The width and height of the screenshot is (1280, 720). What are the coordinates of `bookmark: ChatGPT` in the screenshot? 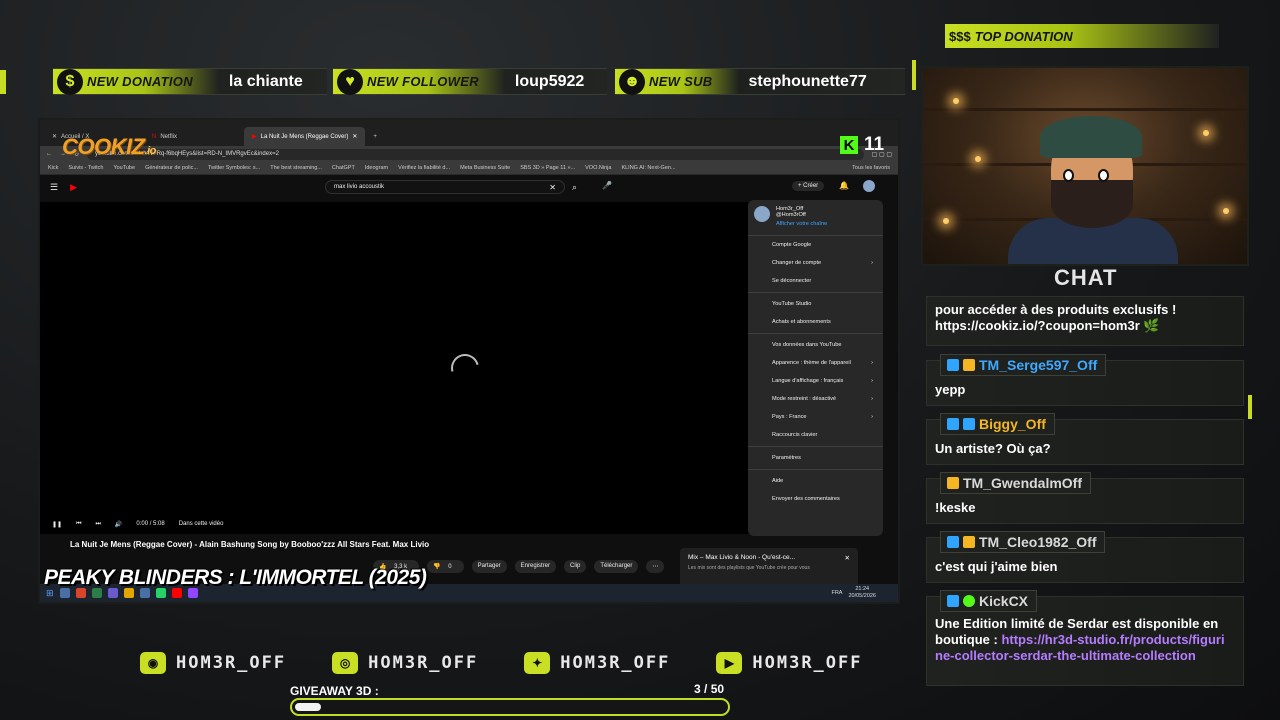 It's located at (343, 168).